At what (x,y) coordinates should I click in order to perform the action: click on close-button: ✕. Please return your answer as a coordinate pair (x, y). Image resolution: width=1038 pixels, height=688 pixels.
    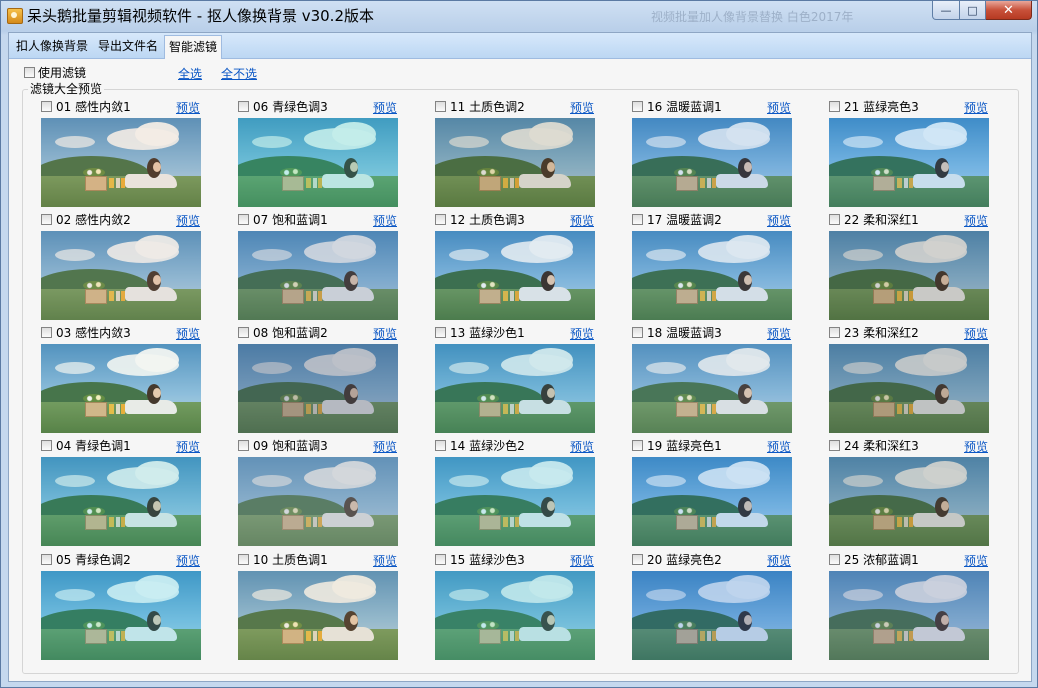
    Looking at the image, I should click on (1009, 10).